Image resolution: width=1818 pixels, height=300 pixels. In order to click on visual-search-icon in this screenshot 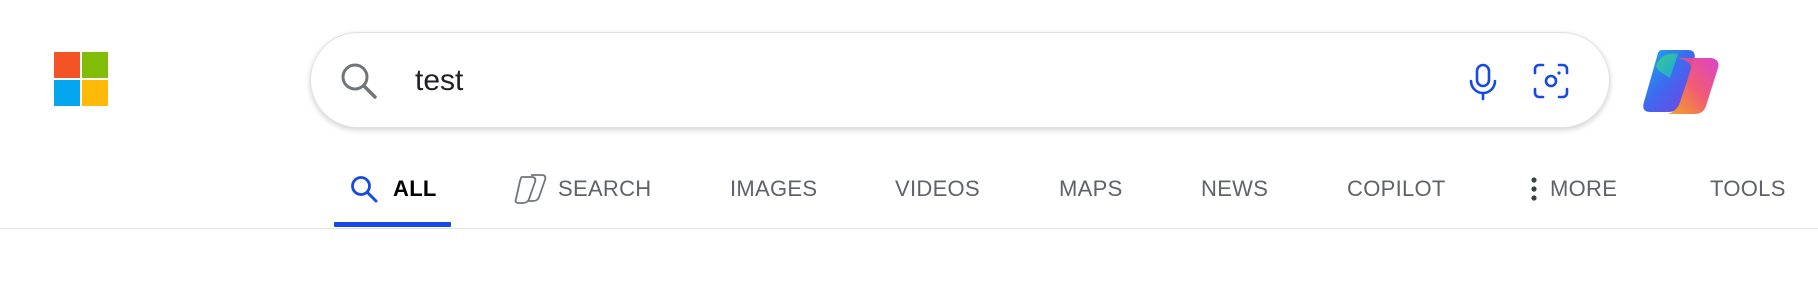, I will do `click(1551, 81)`.